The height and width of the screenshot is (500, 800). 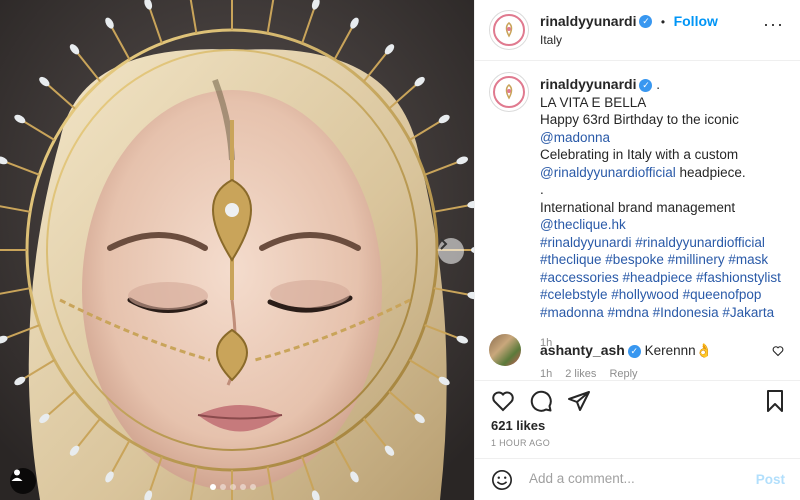 I want to click on comment-meta: 1h 2 likes Reply, so click(x=589, y=374).